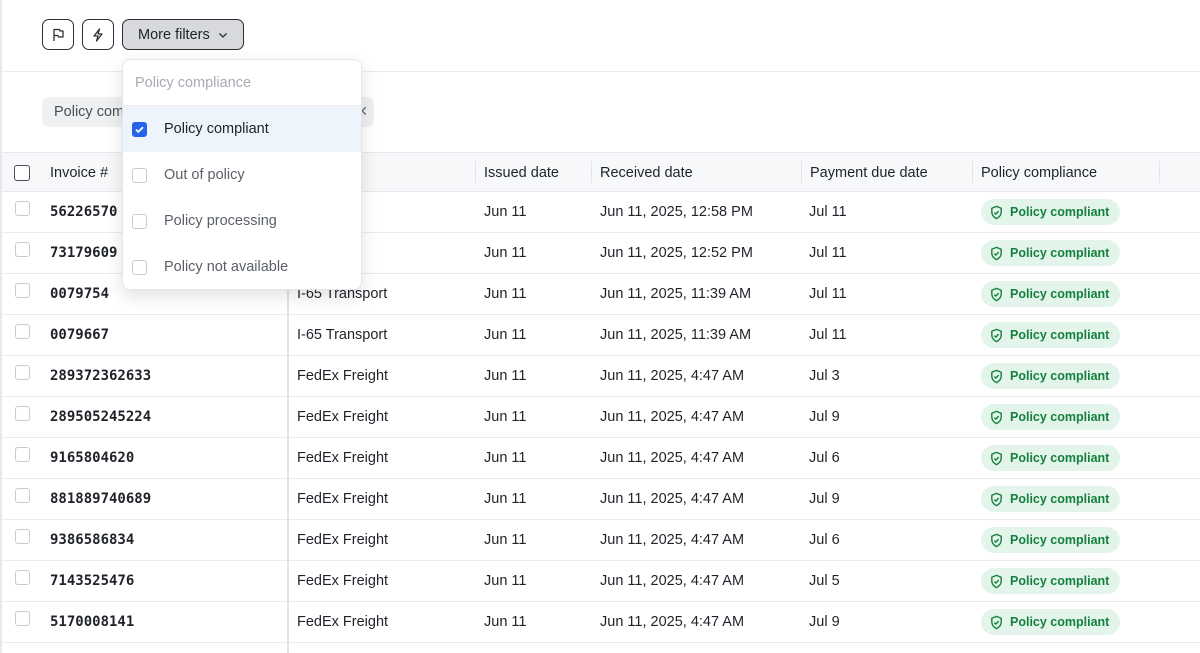  Describe the element at coordinates (242, 129) in the screenshot. I see `dropdown-option: Policy compliant` at that location.